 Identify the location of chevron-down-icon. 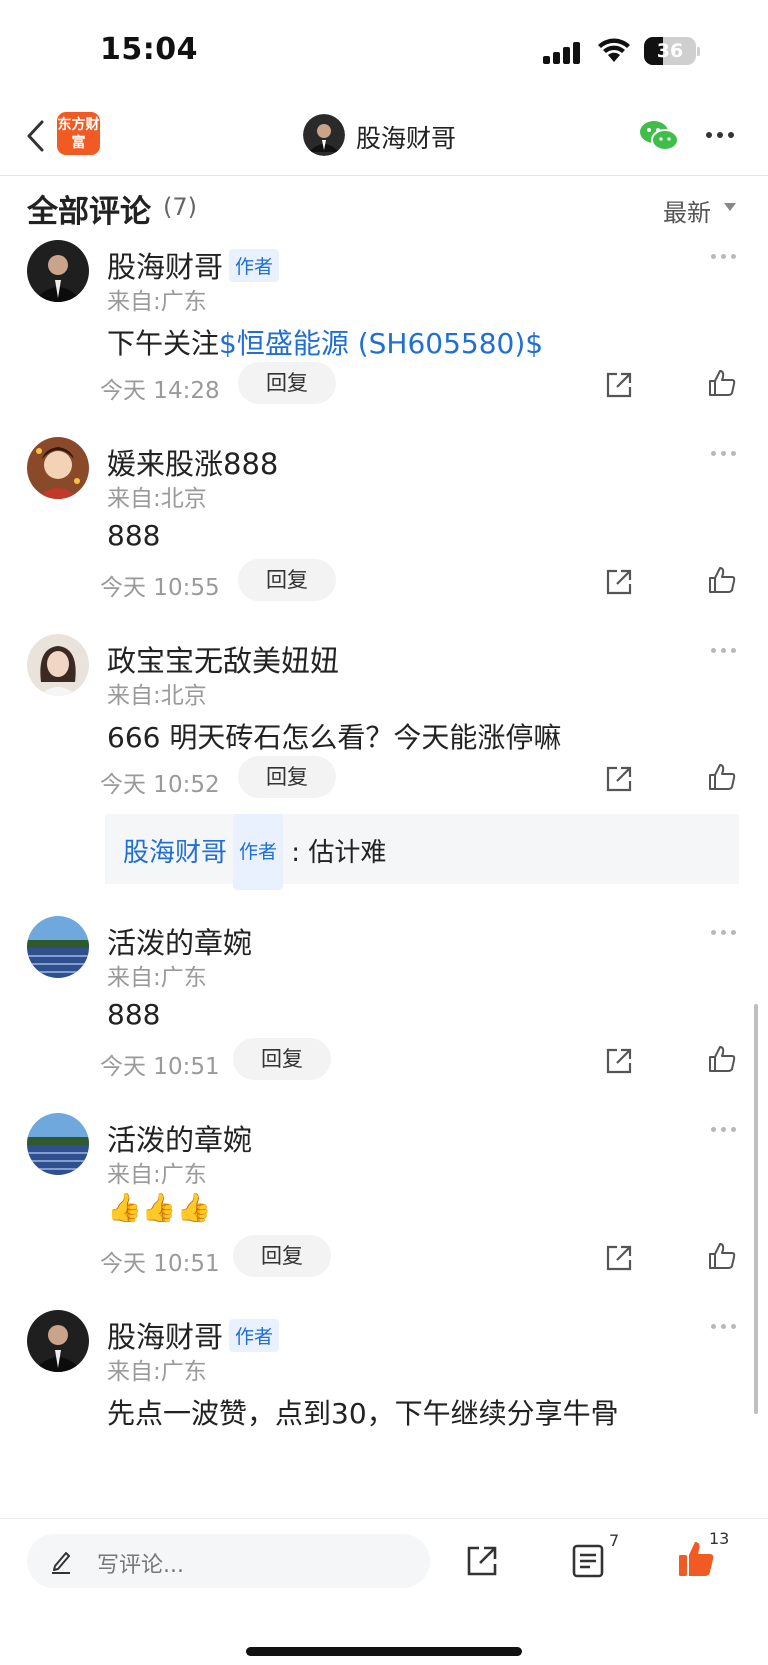
(730, 207).